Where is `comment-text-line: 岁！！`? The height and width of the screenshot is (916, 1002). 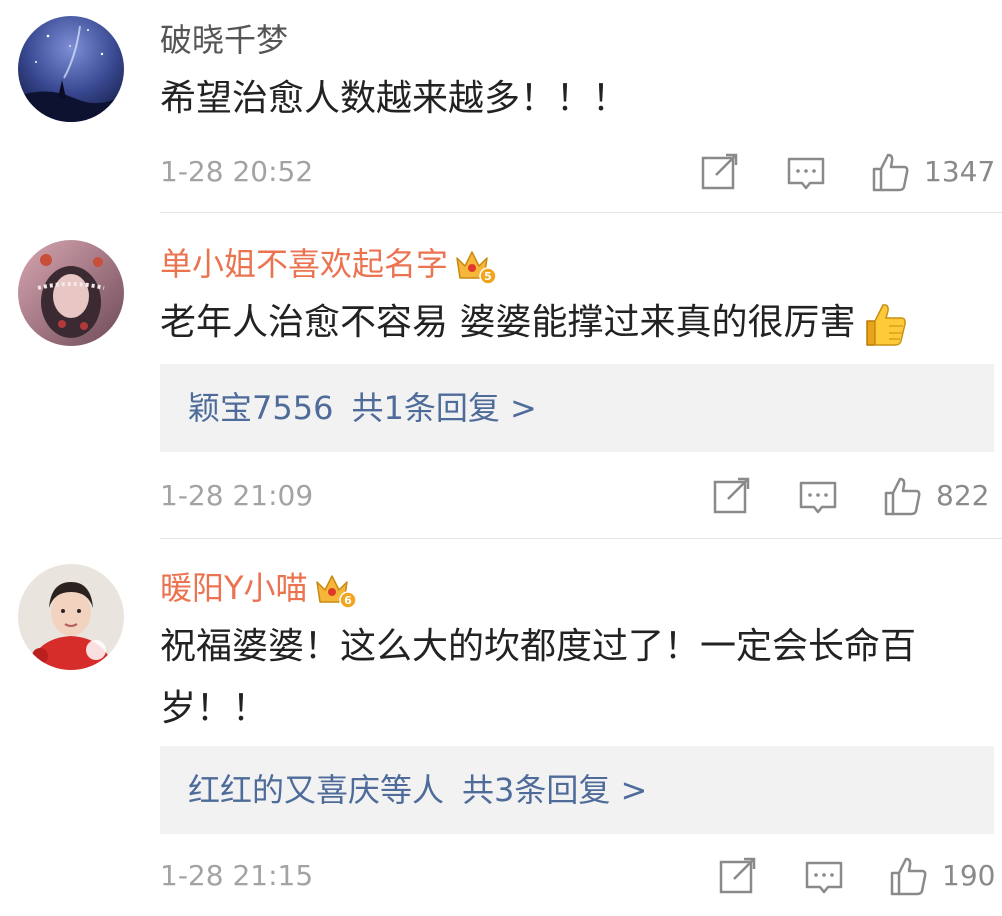 comment-text-line: 岁！！ is located at coordinates (214, 708).